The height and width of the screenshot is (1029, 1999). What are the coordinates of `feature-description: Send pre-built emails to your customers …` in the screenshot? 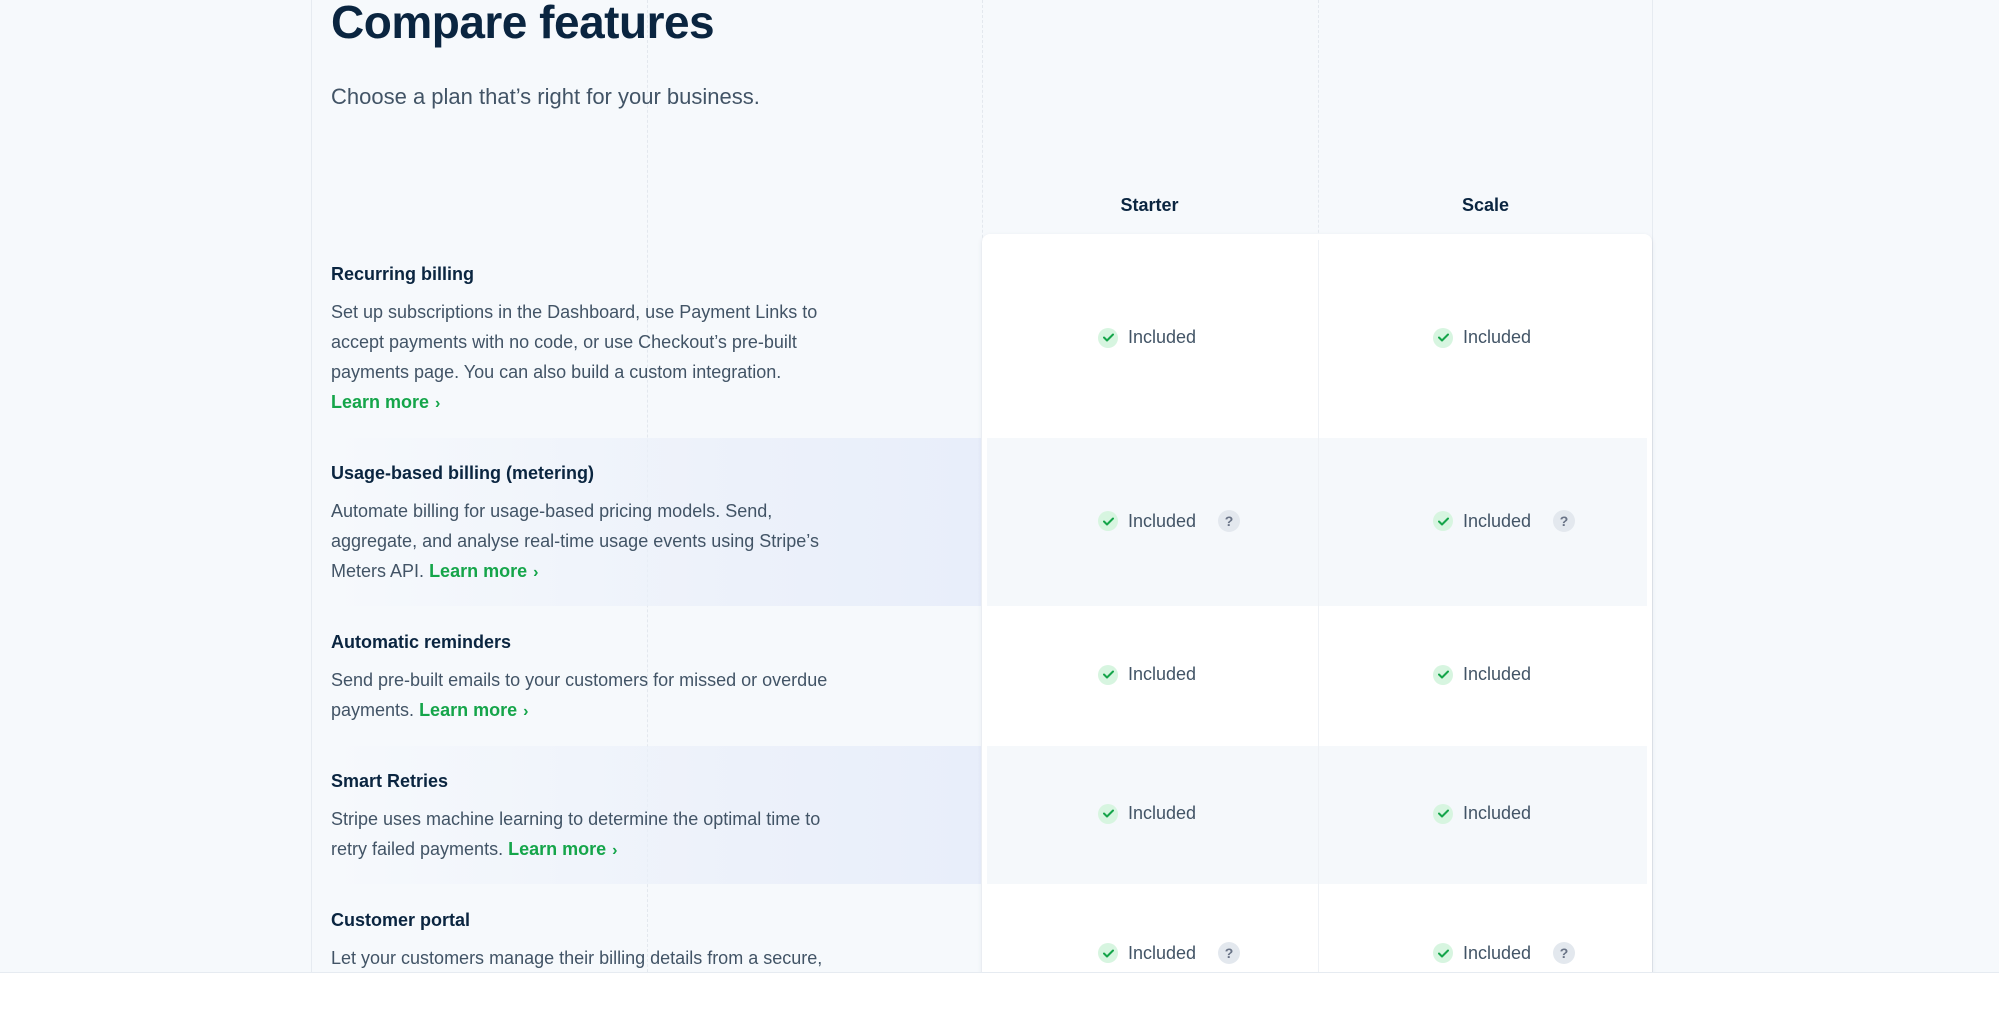 It's located at (591, 696).